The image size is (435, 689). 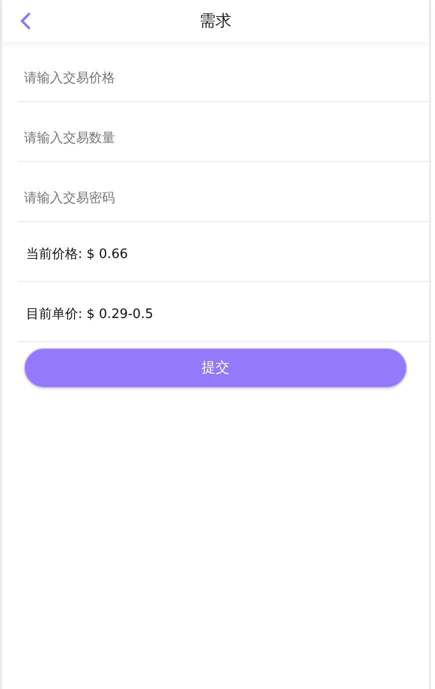 I want to click on input-field: 请输入交易数量, so click(x=174, y=138).